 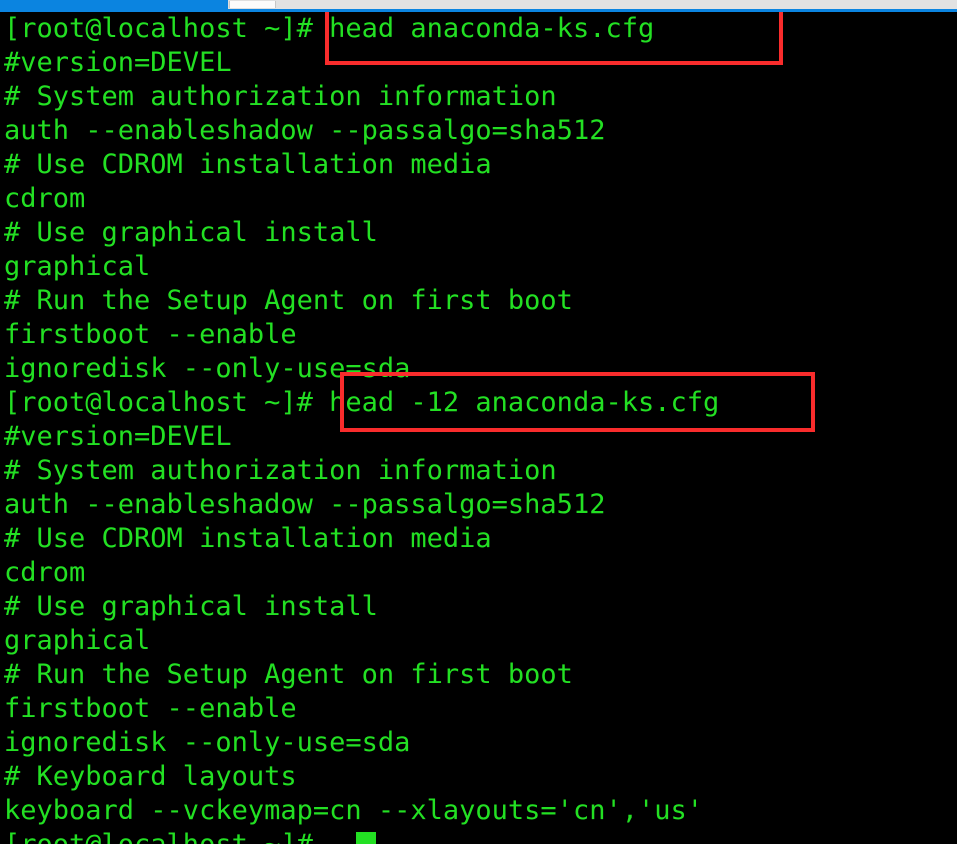 I want to click on scrollbar-thumb, so click(x=252, y=4).